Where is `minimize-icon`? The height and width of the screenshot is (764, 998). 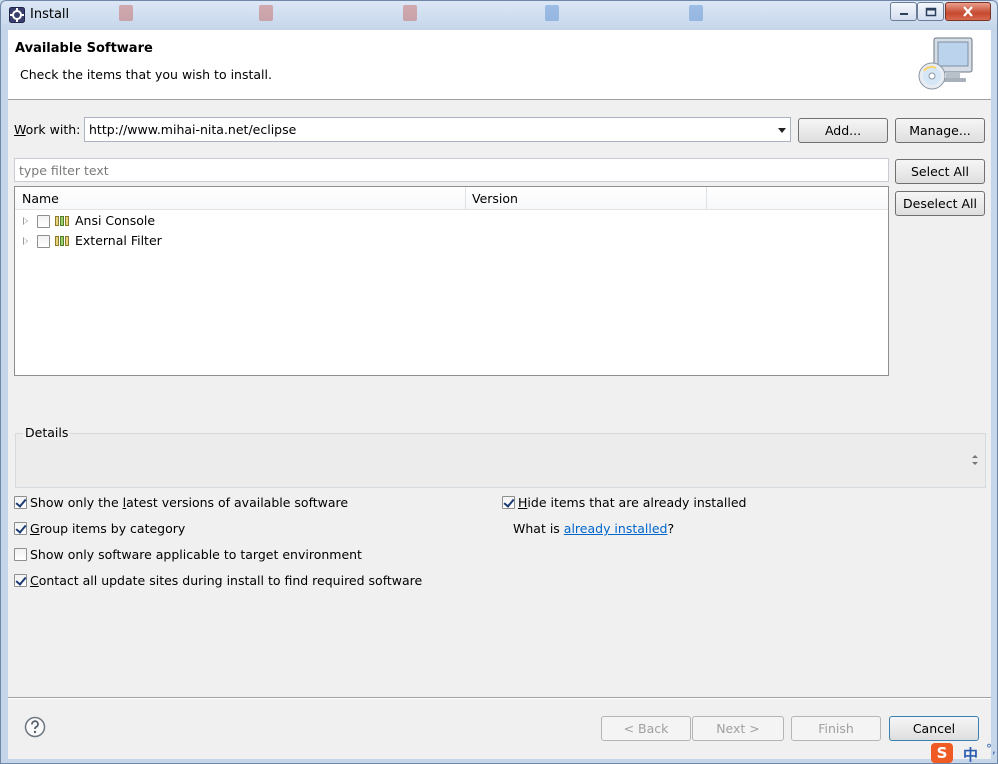
minimize-icon is located at coordinates (903, 13).